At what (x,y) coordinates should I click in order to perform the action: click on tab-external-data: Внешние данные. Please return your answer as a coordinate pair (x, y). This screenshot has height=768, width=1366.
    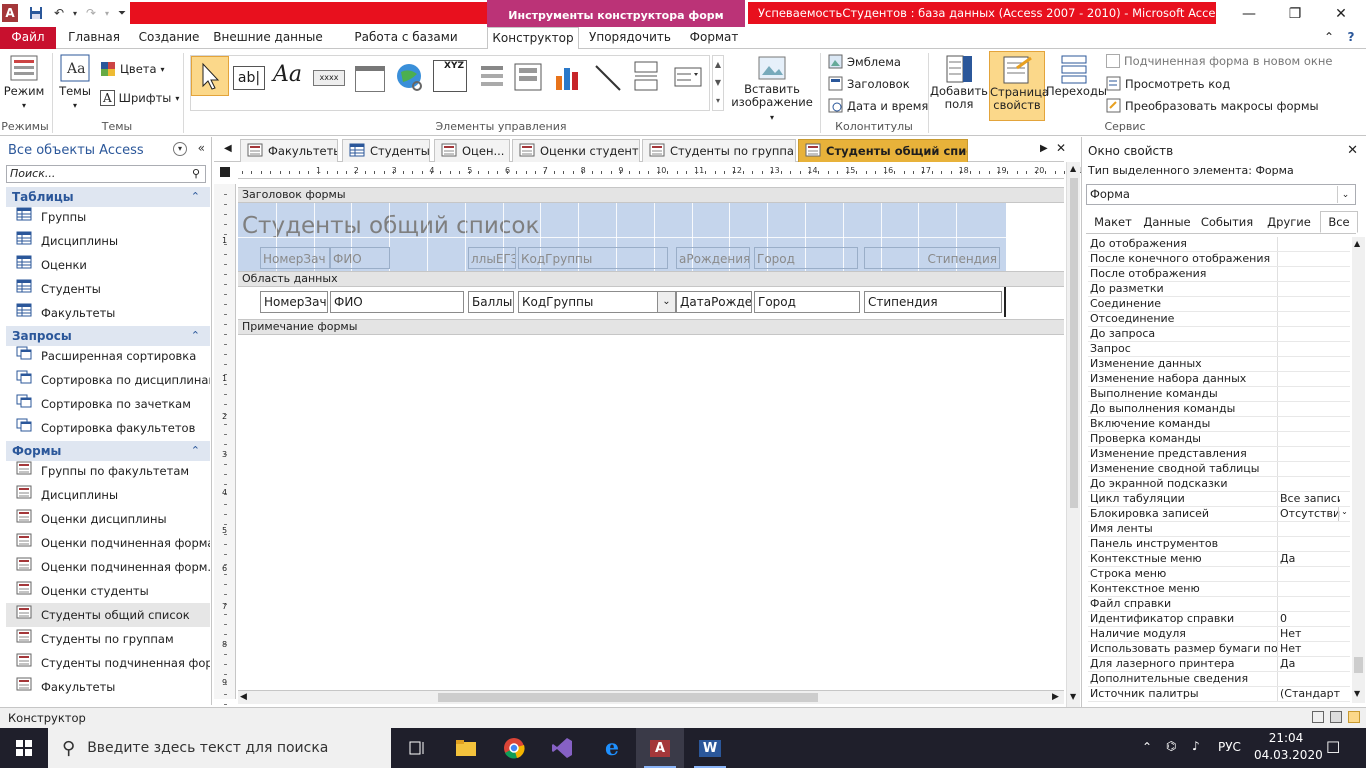
    Looking at the image, I should click on (268, 38).